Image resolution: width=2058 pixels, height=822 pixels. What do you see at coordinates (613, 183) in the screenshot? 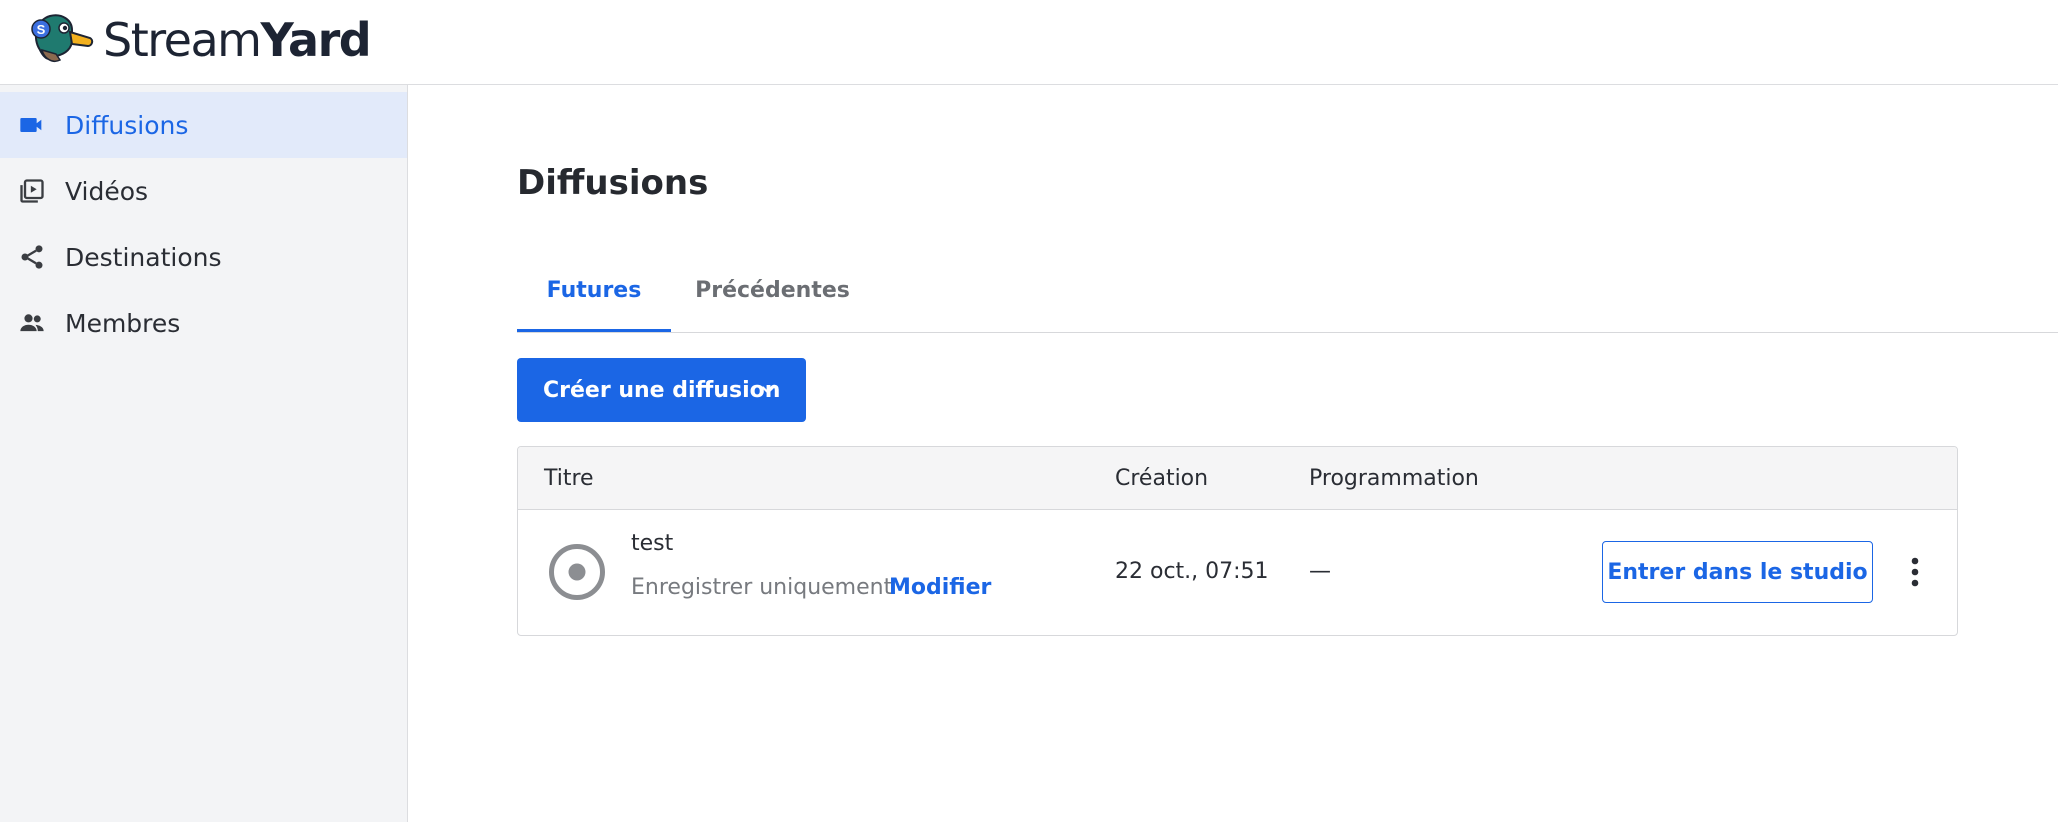
I see `page-title: Diffusions` at bounding box center [613, 183].